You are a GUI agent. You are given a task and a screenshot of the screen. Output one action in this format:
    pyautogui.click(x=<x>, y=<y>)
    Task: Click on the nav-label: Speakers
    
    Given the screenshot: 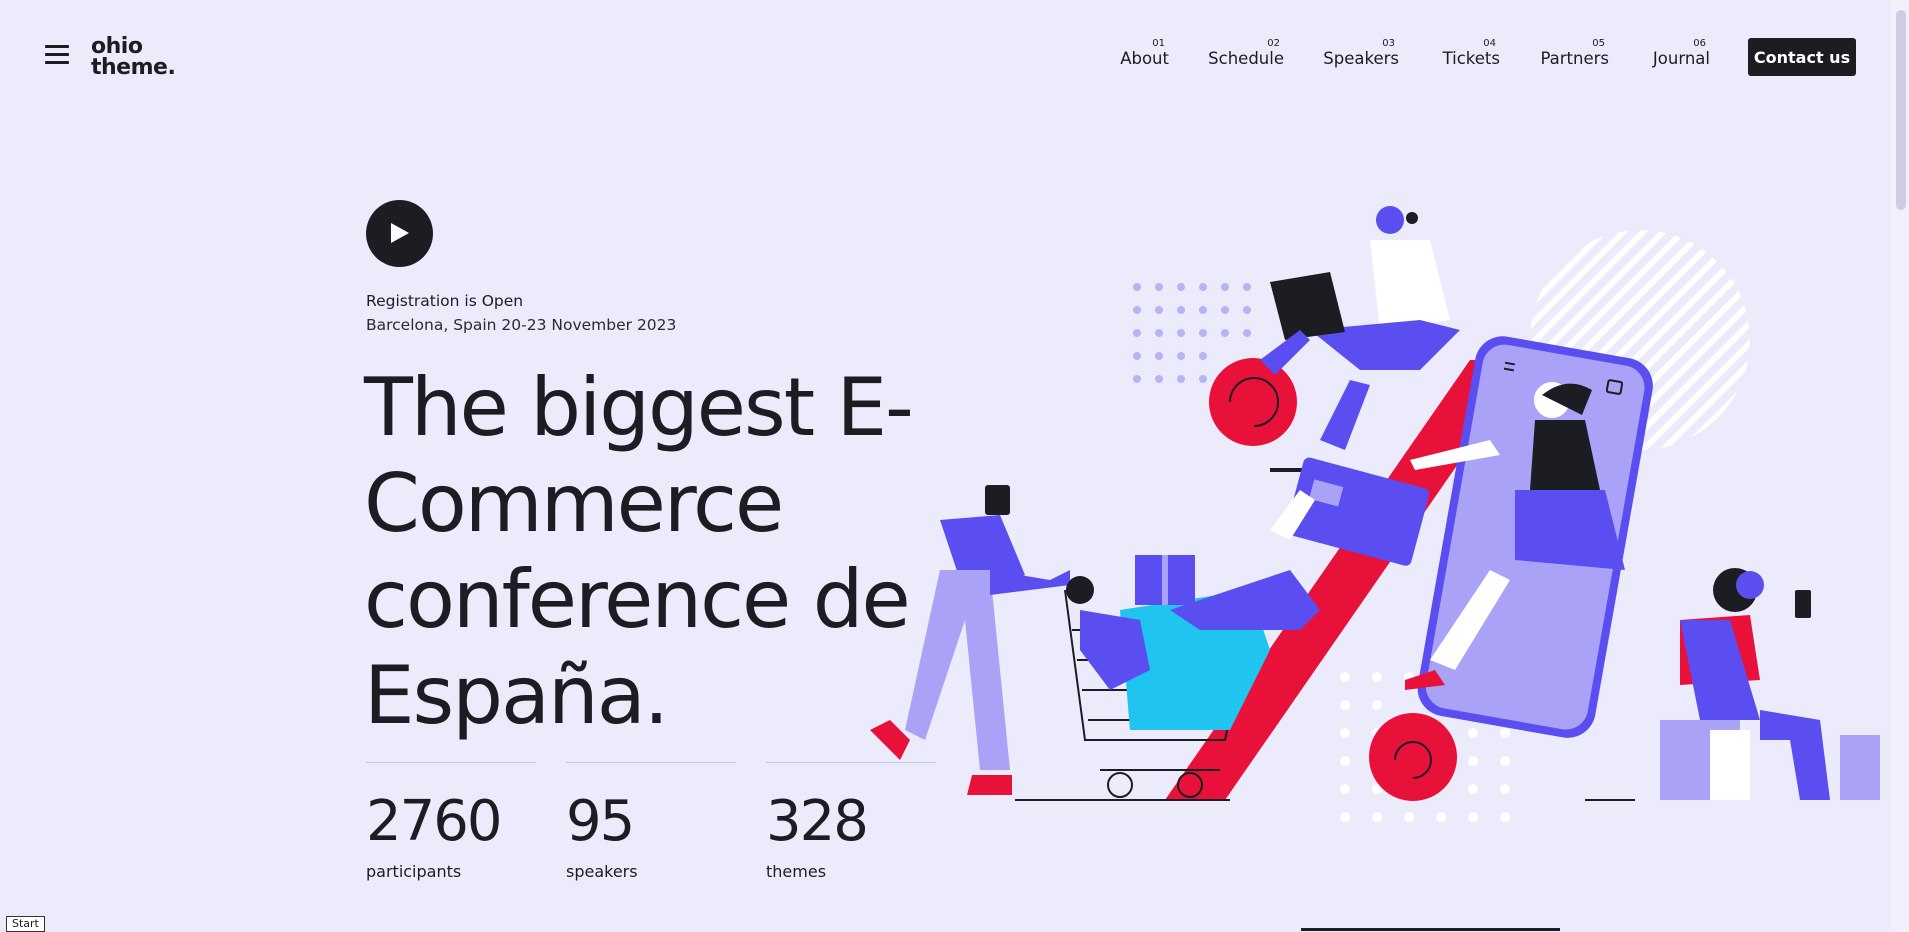 What is the action you would take?
    pyautogui.click(x=1361, y=58)
    